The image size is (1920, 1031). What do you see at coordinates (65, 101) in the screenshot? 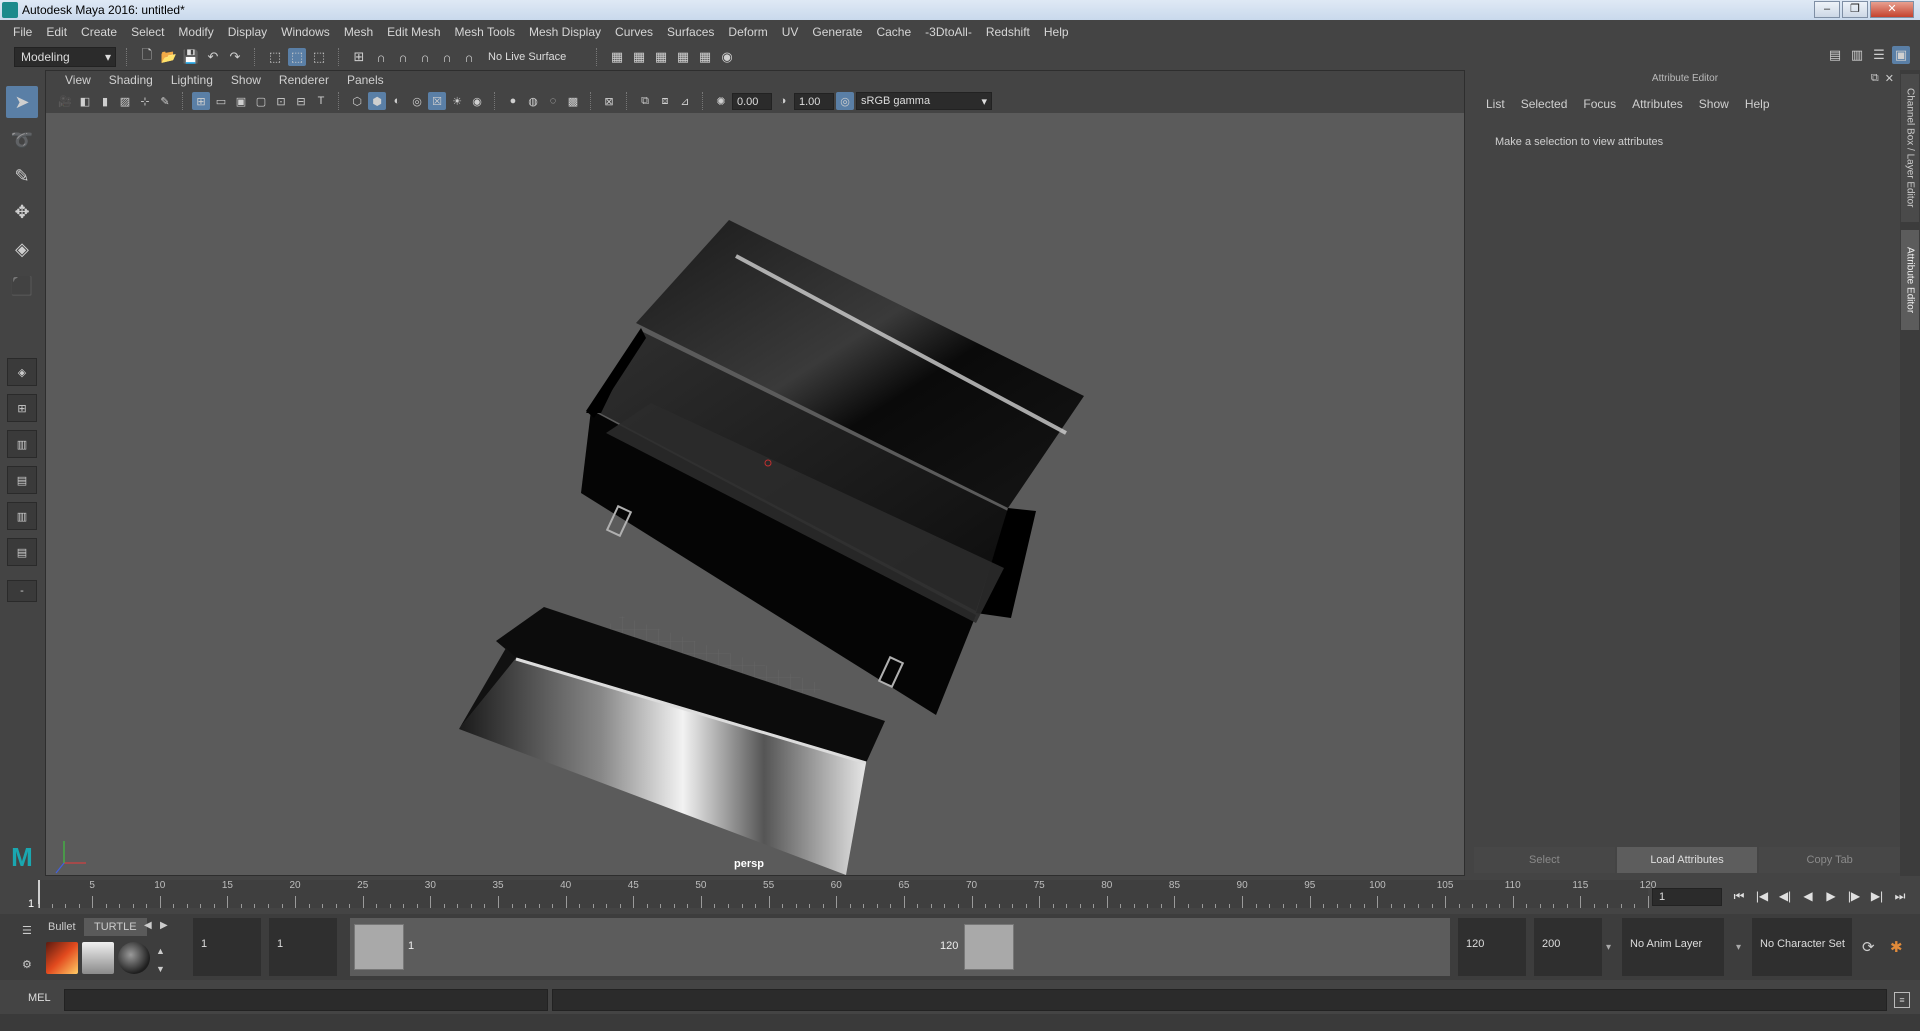
I see `camera-icon: 🎥` at bounding box center [65, 101].